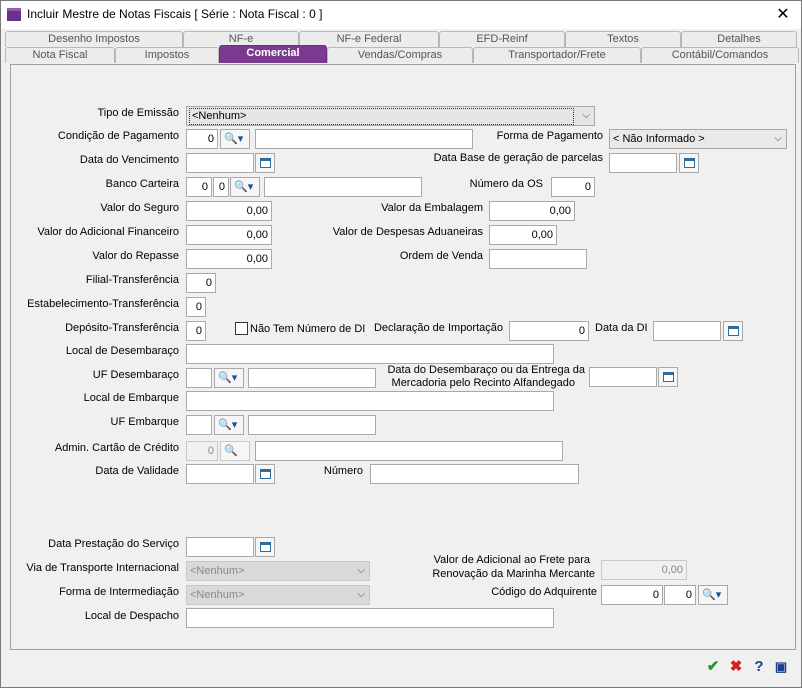 The image size is (802, 688). What do you see at coordinates (532, 211) in the screenshot?
I see `valor-embalagem-input: 0,00` at bounding box center [532, 211].